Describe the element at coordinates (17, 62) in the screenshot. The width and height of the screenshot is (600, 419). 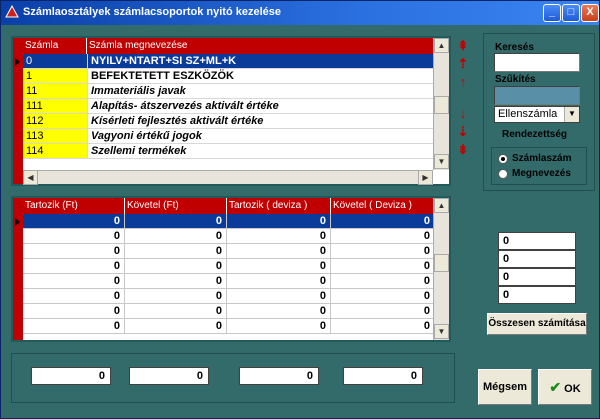
I see `current-row-arrow-icon` at that location.